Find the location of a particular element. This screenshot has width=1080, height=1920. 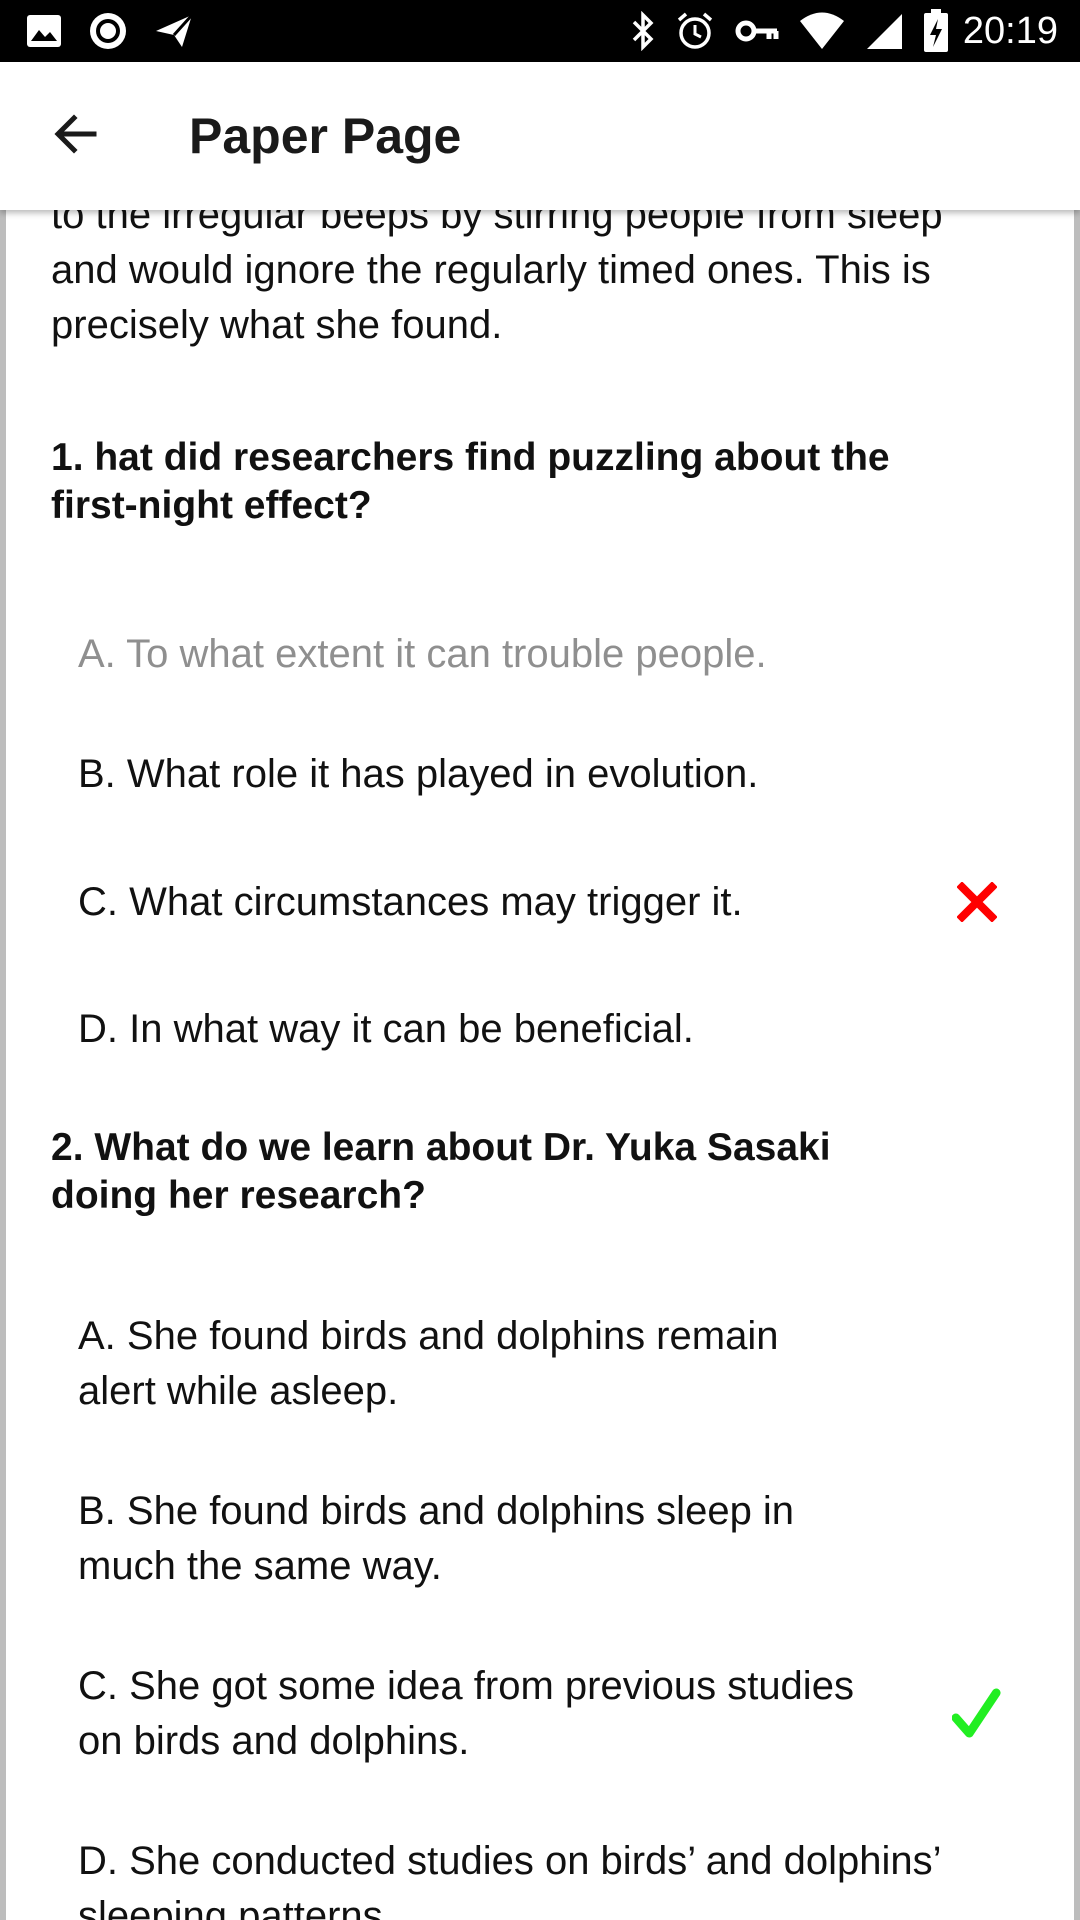

question-line: doing her research? is located at coordinates (238, 1195).